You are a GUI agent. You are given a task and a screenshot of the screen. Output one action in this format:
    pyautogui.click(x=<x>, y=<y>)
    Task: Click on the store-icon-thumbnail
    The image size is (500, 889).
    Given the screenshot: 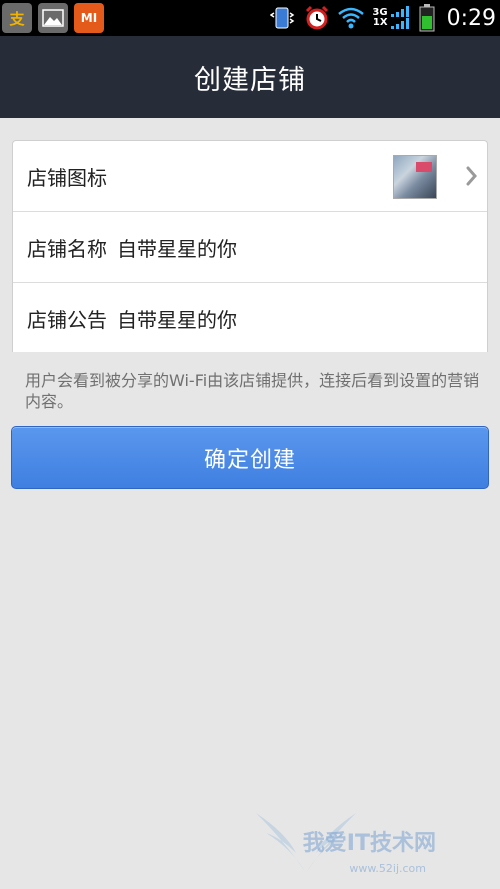 What is the action you would take?
    pyautogui.click(x=415, y=177)
    